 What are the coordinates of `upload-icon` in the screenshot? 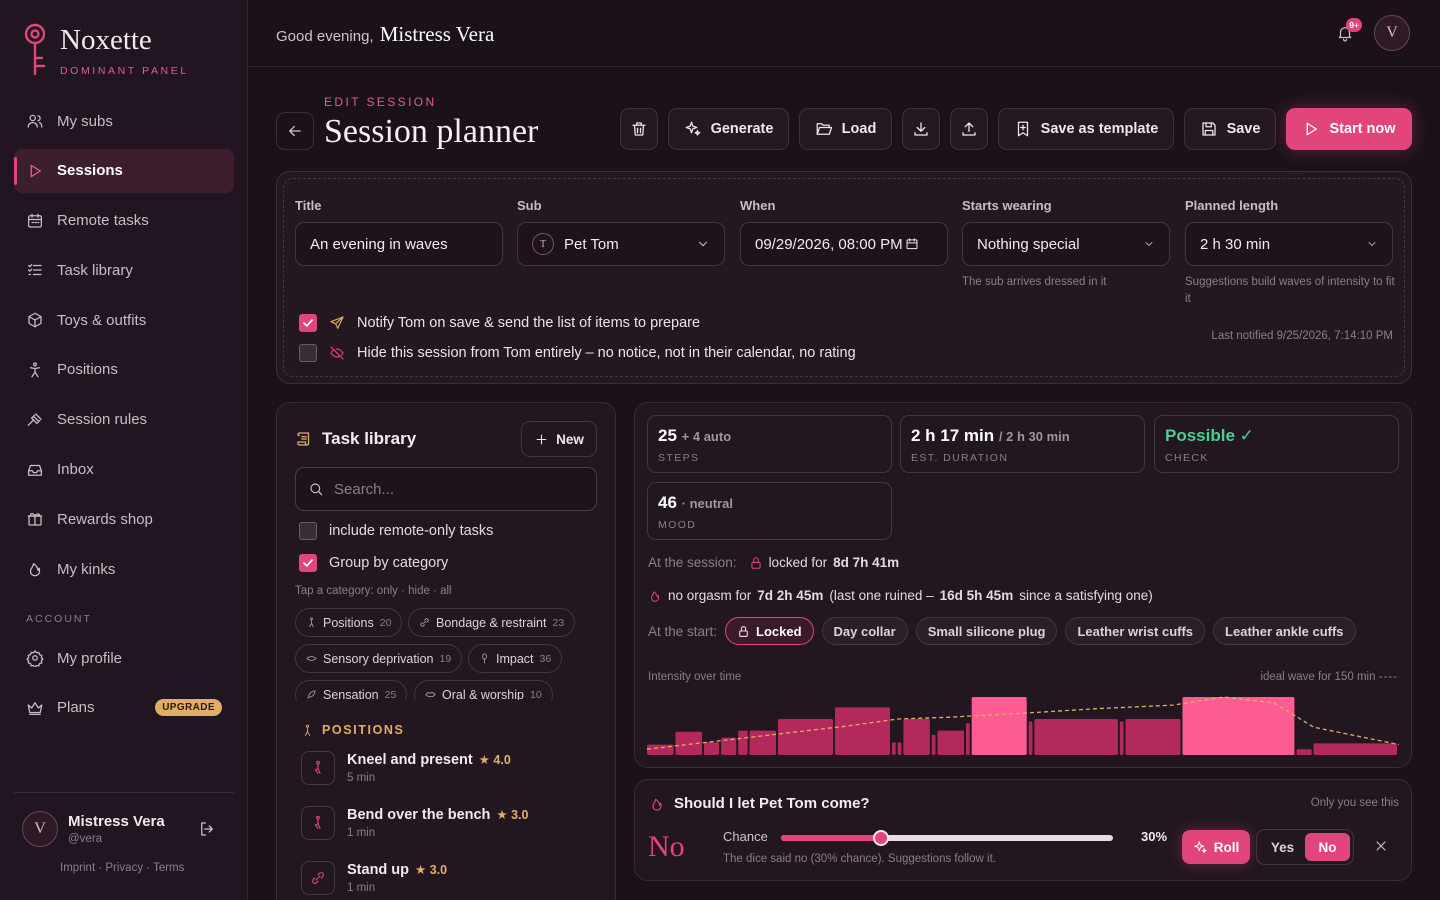 It's located at (969, 129).